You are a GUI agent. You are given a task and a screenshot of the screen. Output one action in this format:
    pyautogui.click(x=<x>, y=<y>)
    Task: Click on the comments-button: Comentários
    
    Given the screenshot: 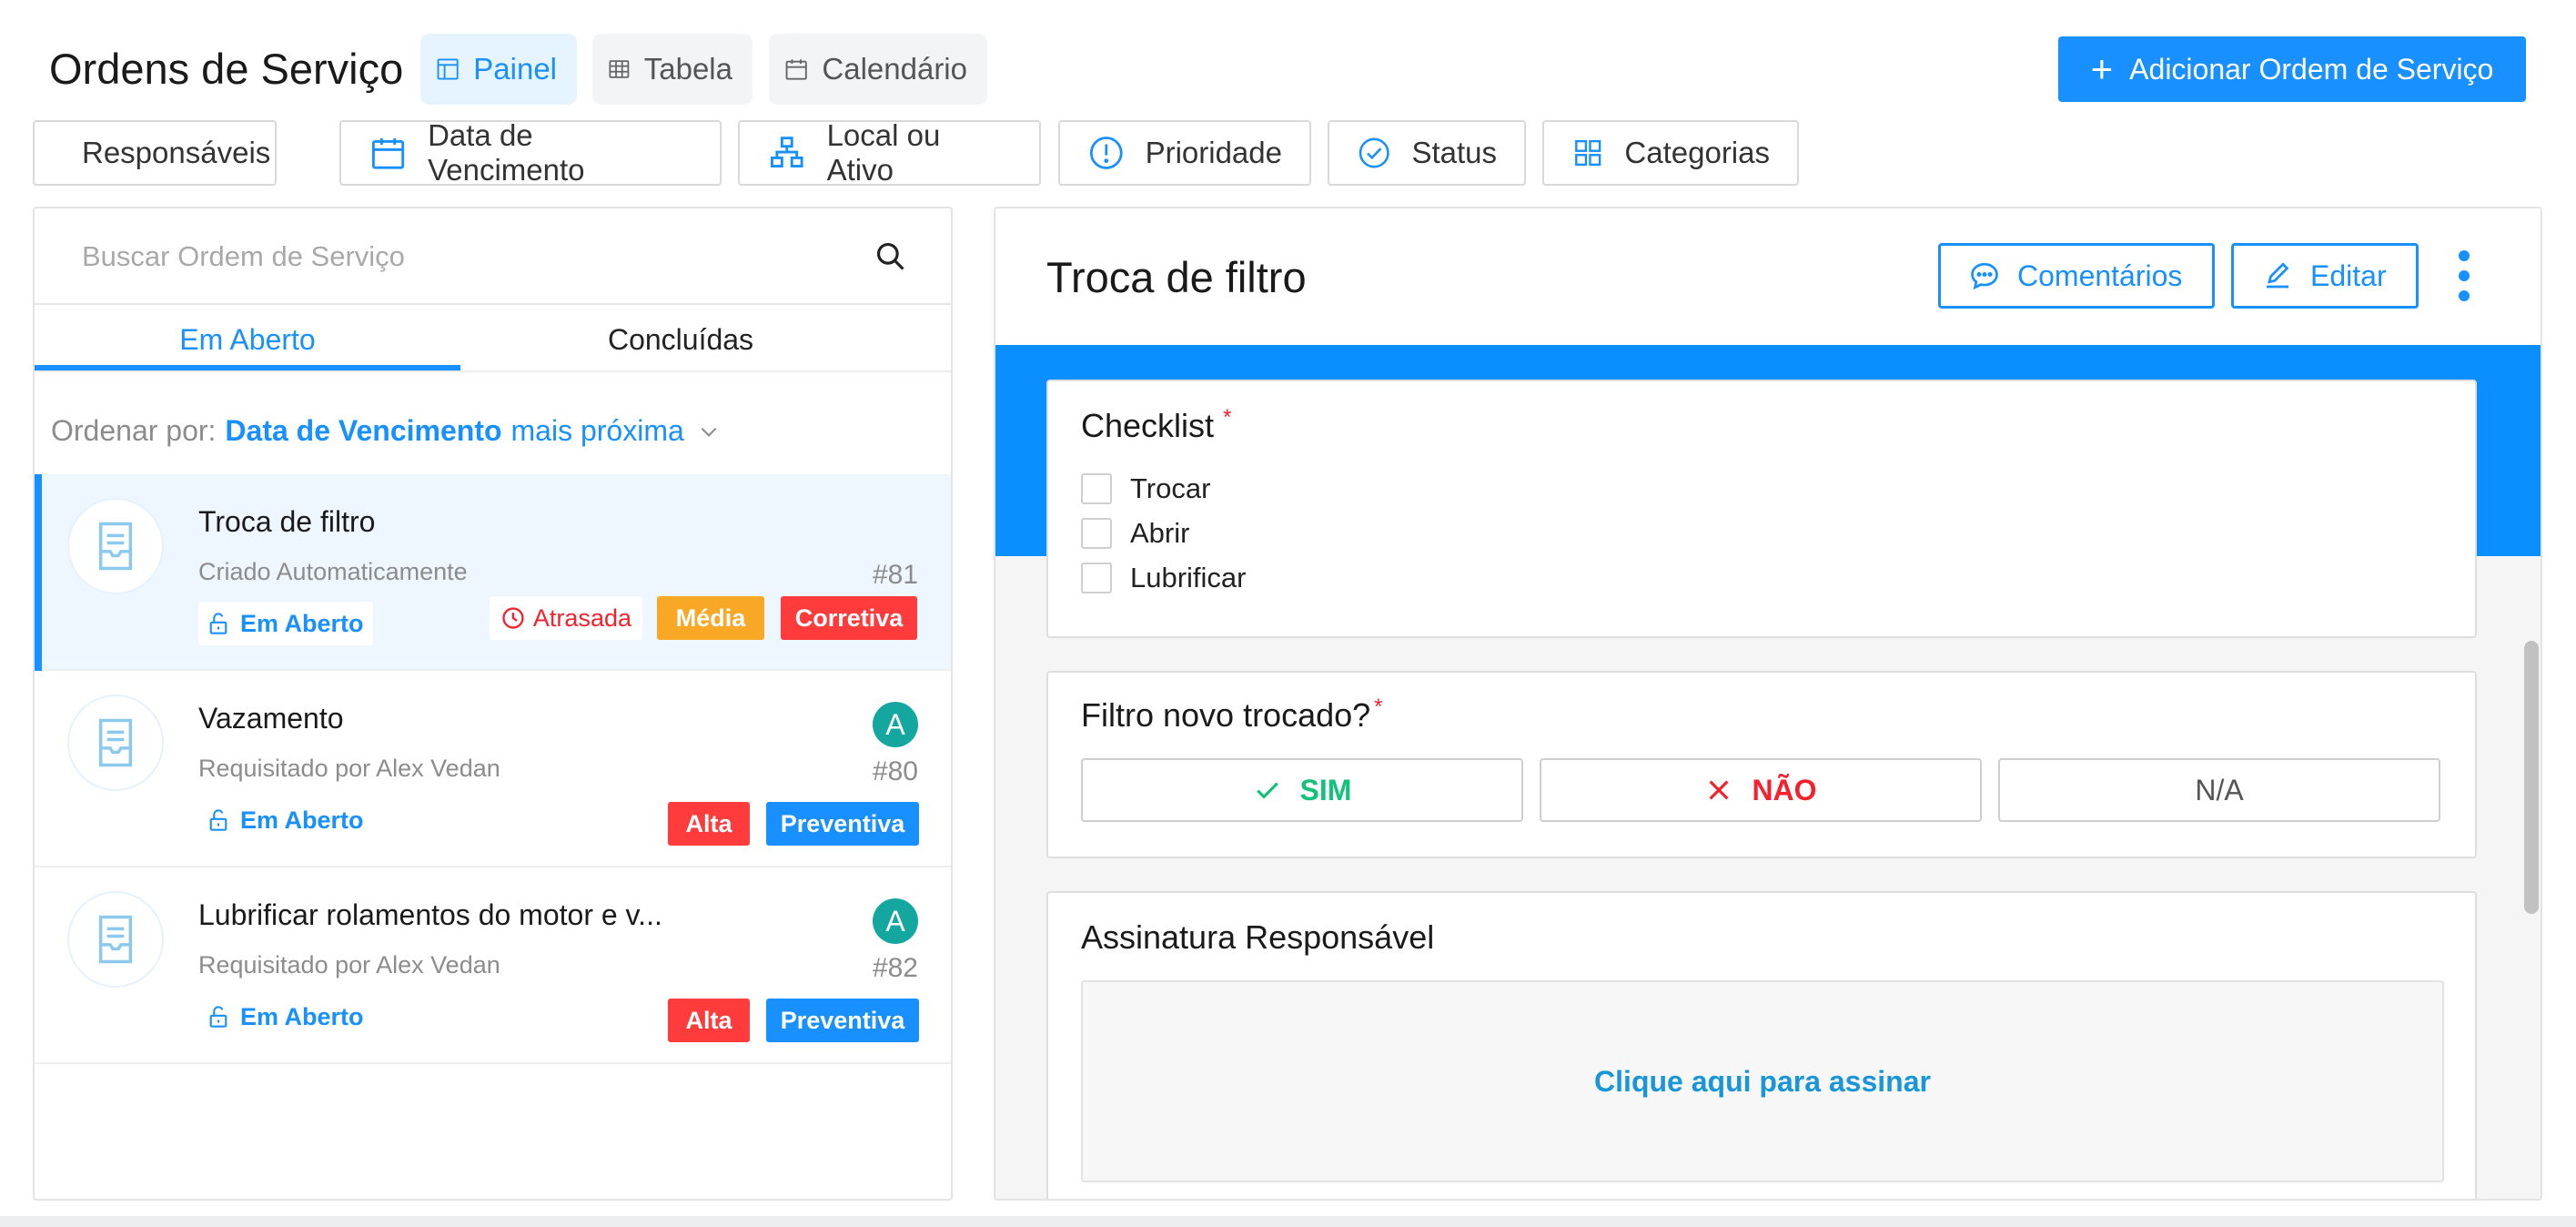 What is the action you would take?
    pyautogui.click(x=2076, y=276)
    